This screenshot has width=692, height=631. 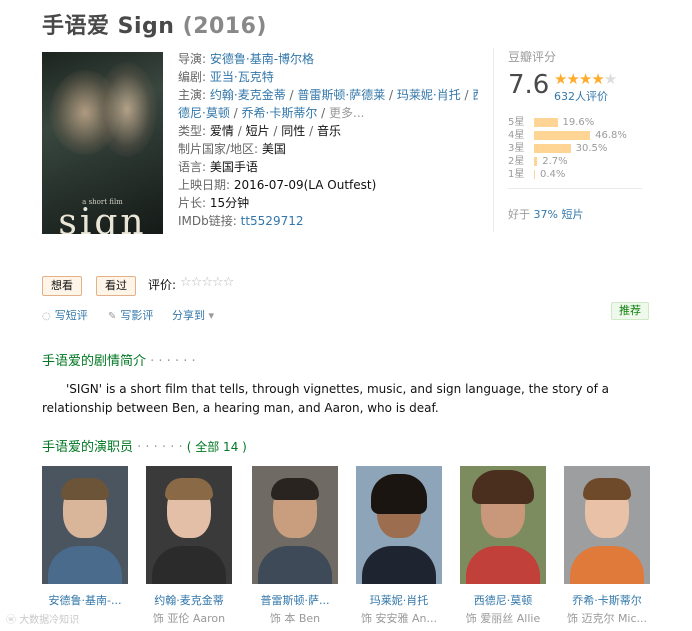 What do you see at coordinates (221, 131) in the screenshot?
I see `genre-1: 爱情` at bounding box center [221, 131].